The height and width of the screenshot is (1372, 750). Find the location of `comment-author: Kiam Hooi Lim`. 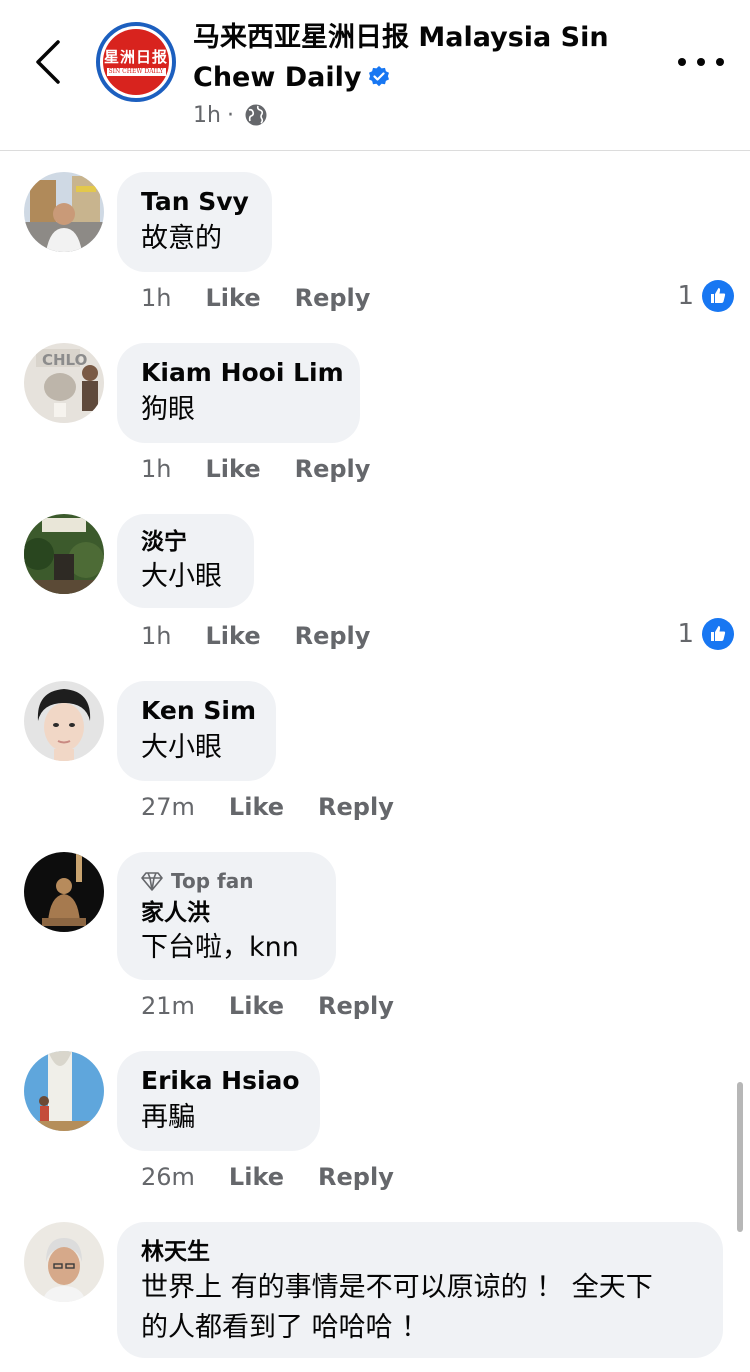

comment-author: Kiam Hooi Lim is located at coordinates (242, 373).